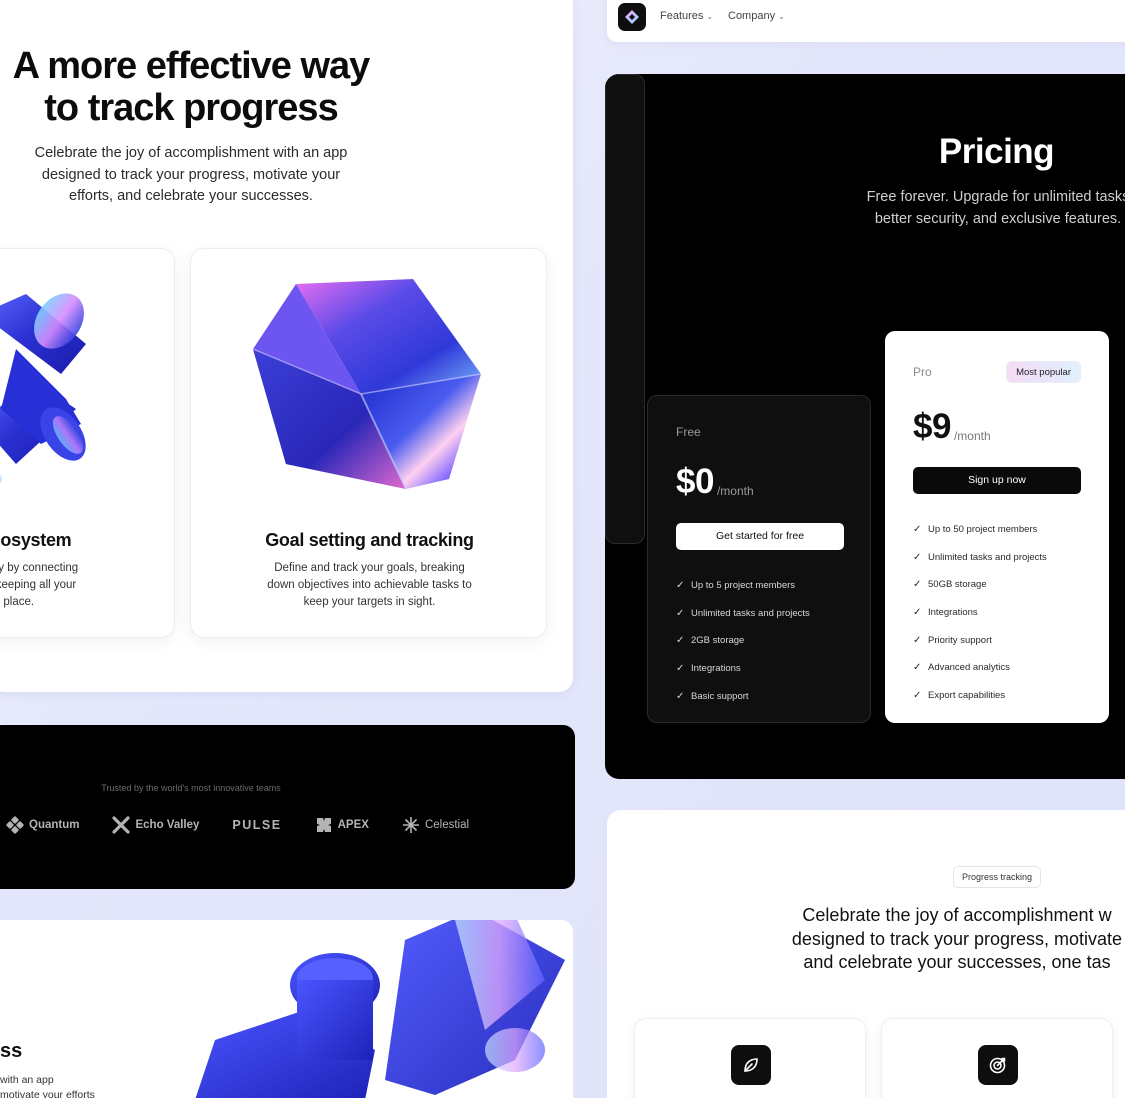 This screenshot has width=1125, height=1098. What do you see at coordinates (367, 384) in the screenshot?
I see `cube-3d-illustration` at bounding box center [367, 384].